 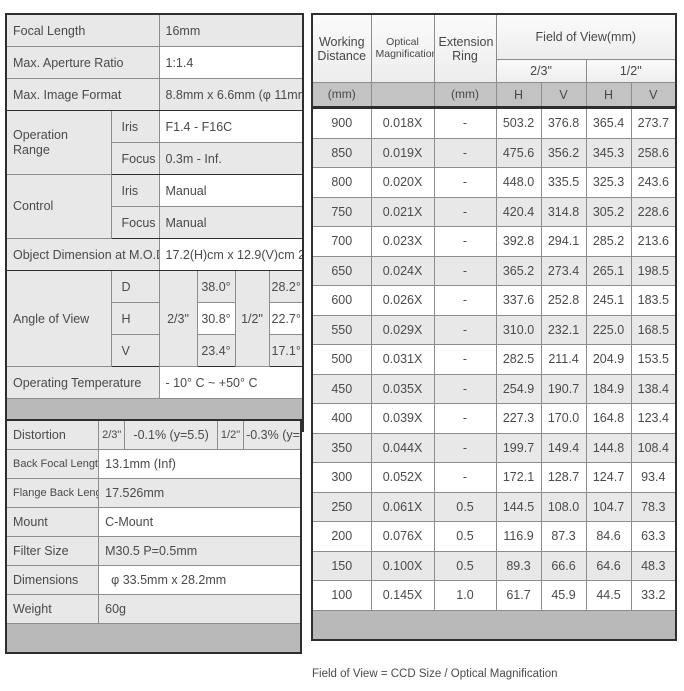 I want to click on cell-optical-magnification: 0.061X, so click(x=402, y=506).